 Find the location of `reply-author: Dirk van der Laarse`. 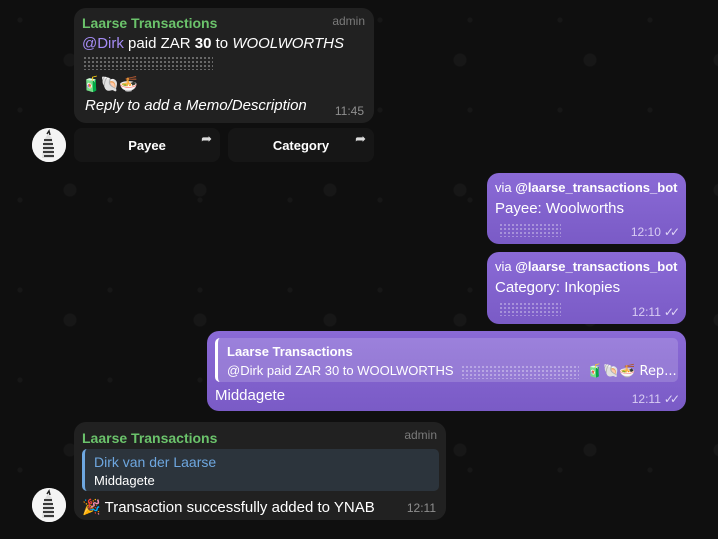

reply-author: Dirk van der Laarse is located at coordinates (155, 462).